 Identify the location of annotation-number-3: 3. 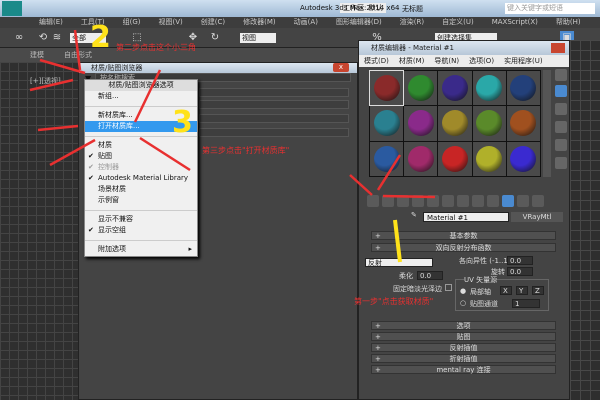
(182, 122).